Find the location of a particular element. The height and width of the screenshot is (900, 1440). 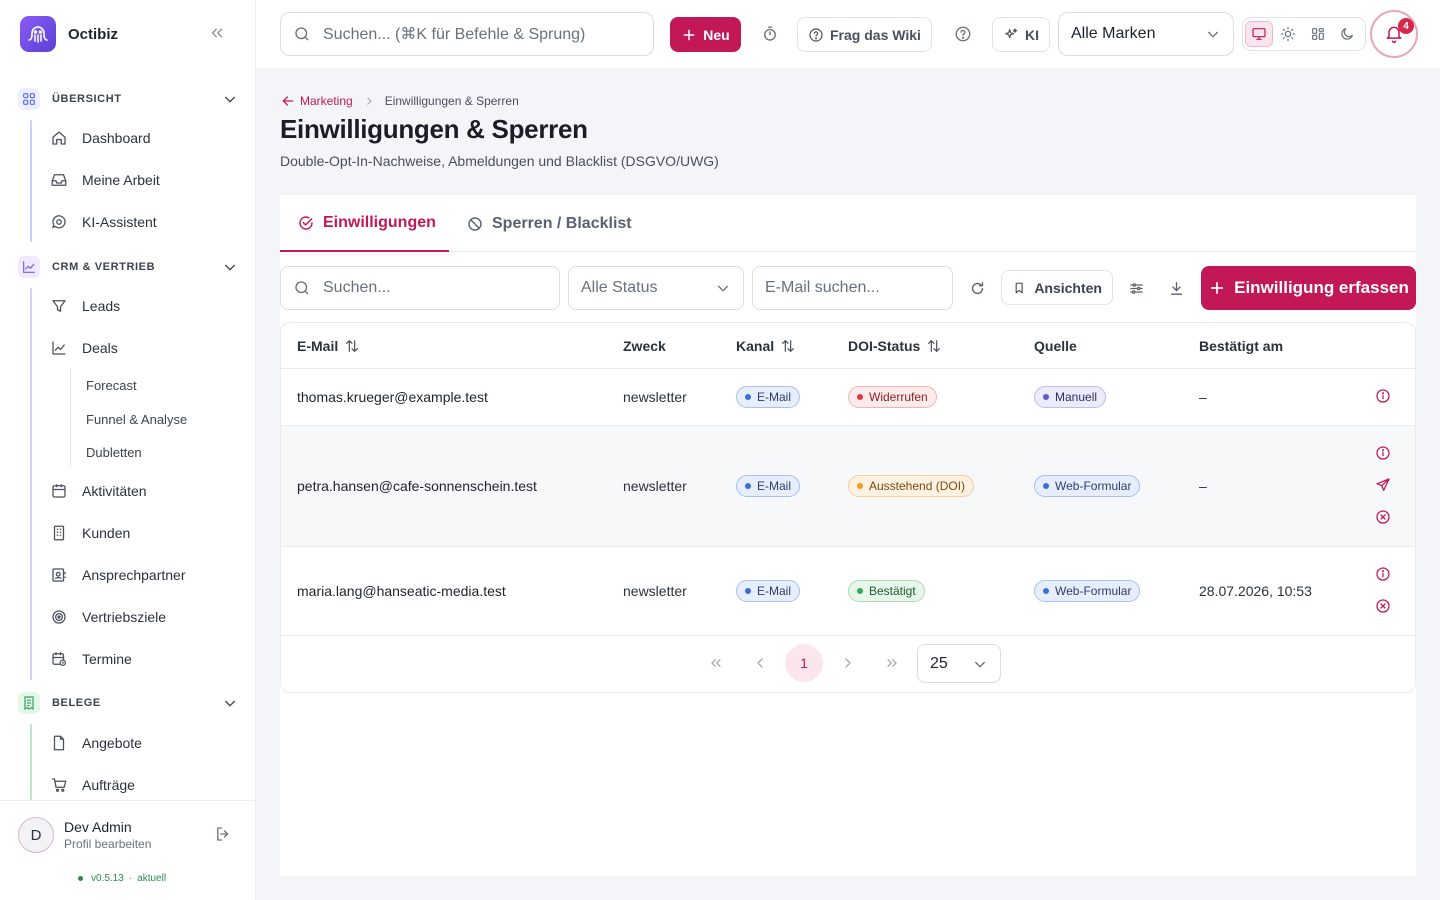

sidebar-item-vertriebsziele: Vertriebsziele is located at coordinates (108, 617).